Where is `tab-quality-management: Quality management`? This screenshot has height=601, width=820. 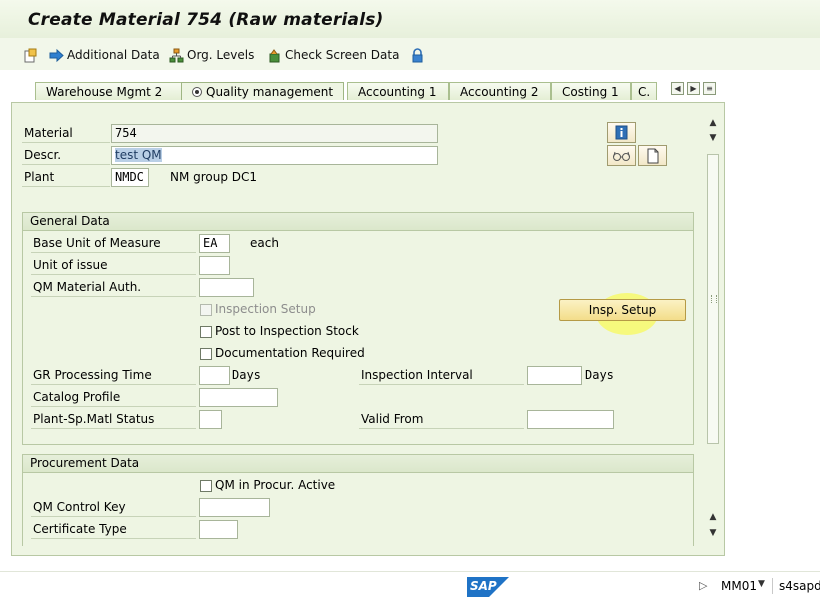 tab-quality-management: Quality management is located at coordinates (262, 91).